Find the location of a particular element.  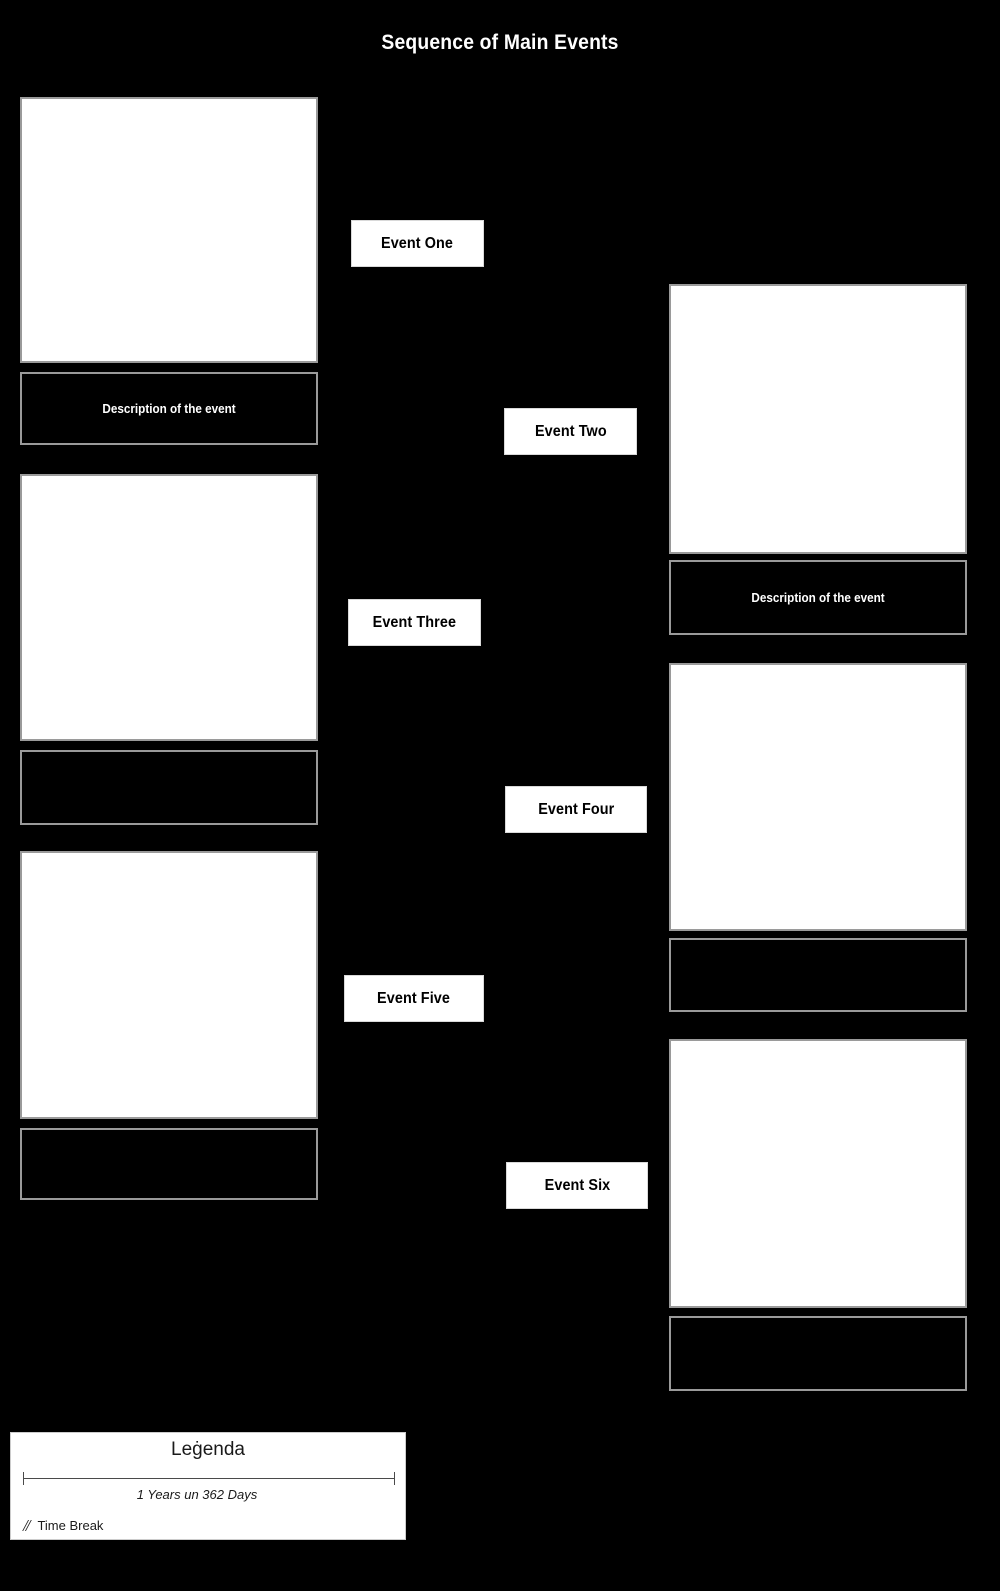

event-label-box: Event Five is located at coordinates (414, 998).